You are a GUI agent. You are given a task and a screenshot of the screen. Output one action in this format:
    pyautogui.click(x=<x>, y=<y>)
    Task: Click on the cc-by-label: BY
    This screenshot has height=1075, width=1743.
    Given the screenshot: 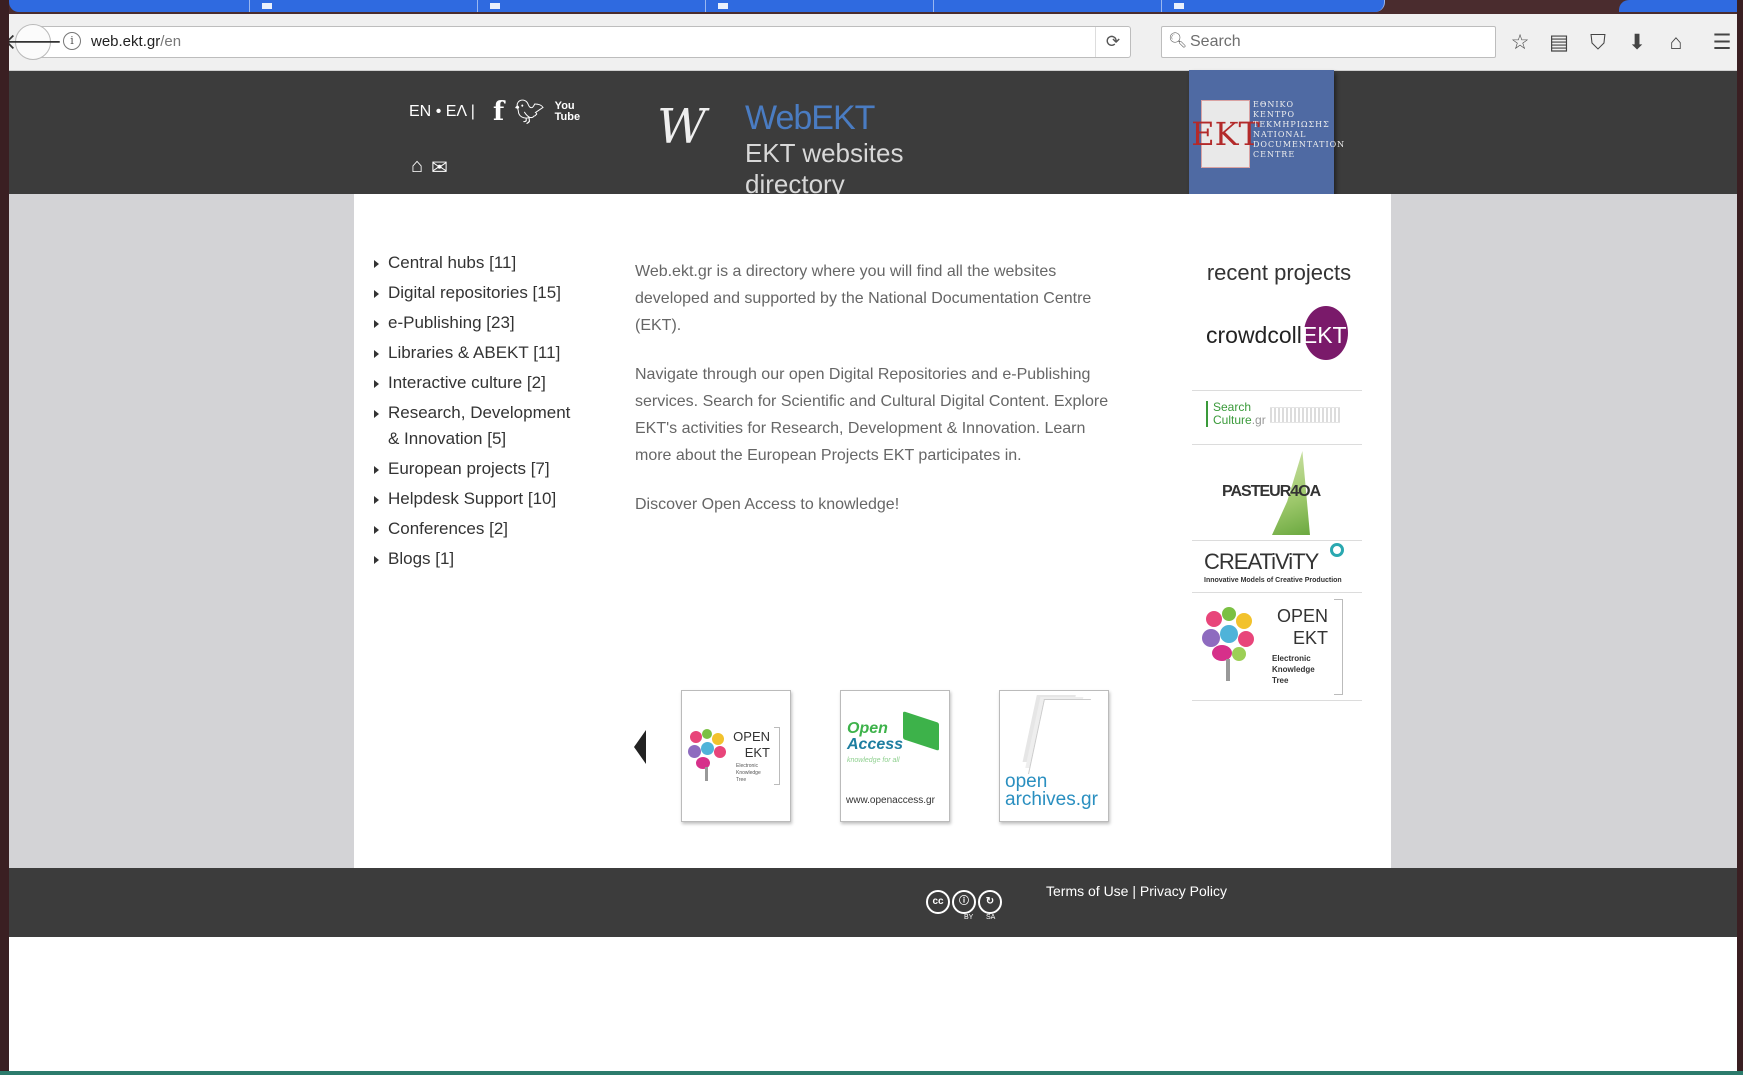 What is the action you would take?
    pyautogui.click(x=969, y=917)
    